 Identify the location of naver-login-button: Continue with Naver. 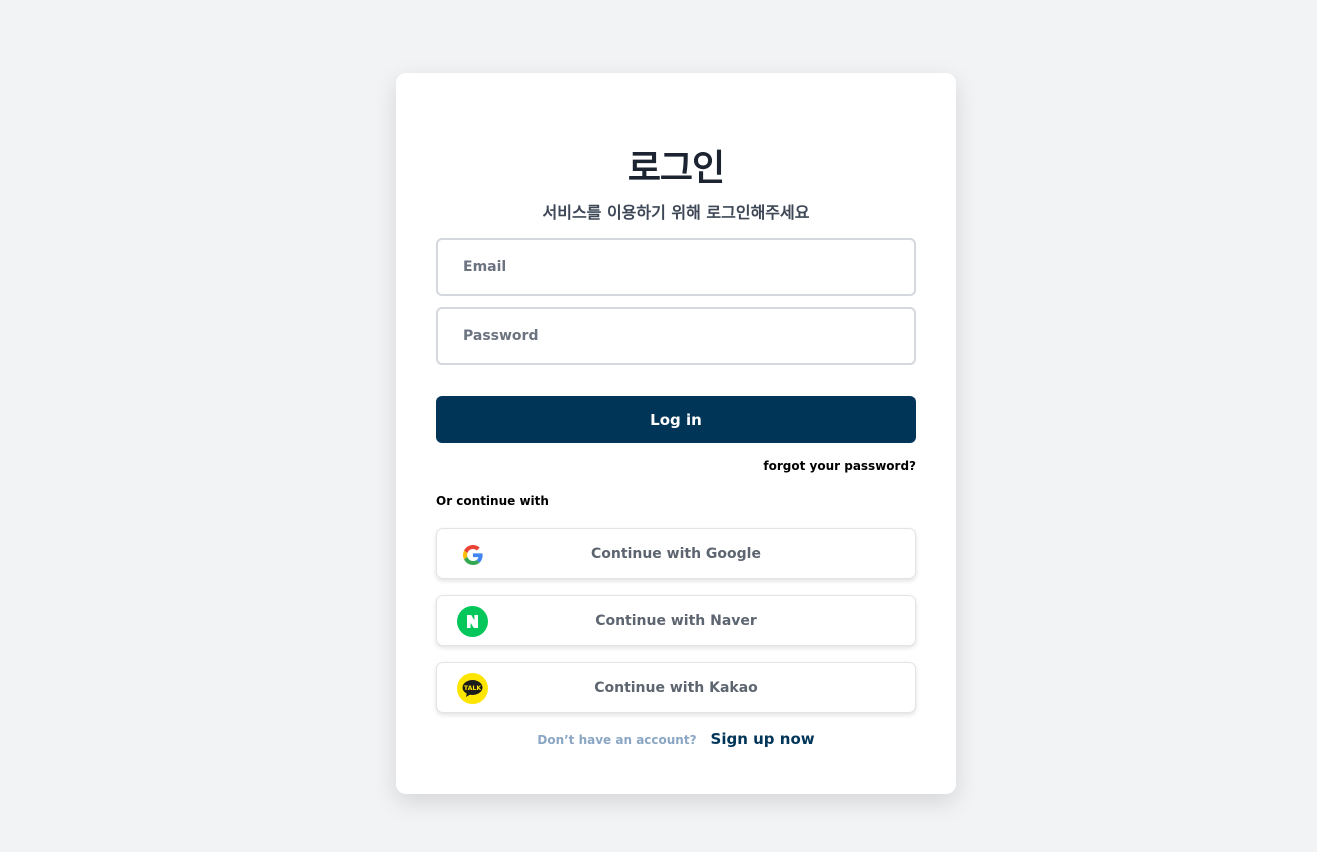
(676, 620).